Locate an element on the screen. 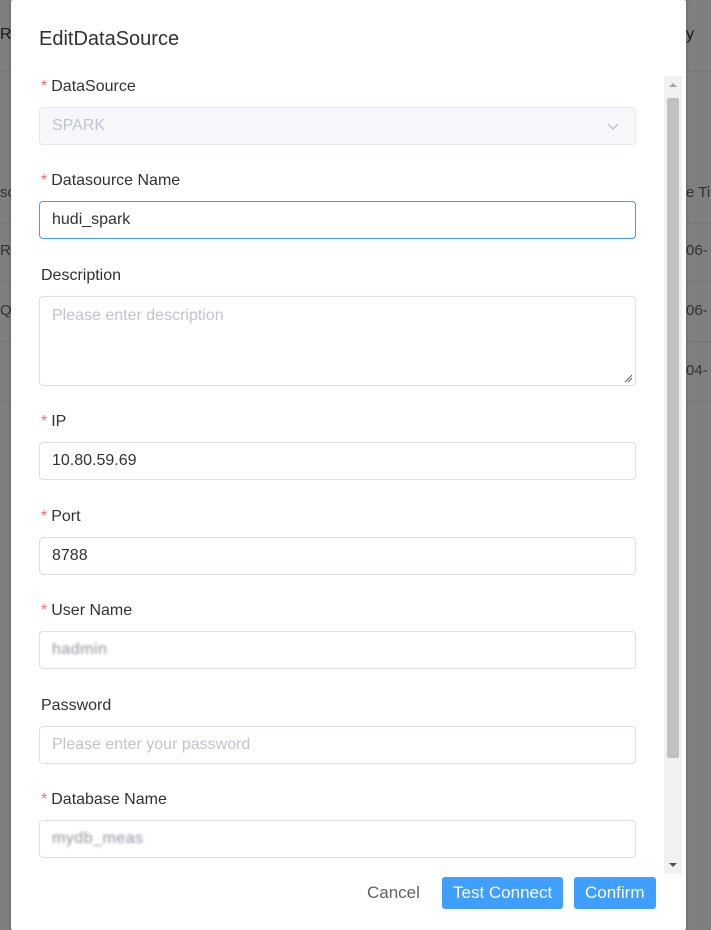  database-name-label-text: Database Name is located at coordinates (109, 799).